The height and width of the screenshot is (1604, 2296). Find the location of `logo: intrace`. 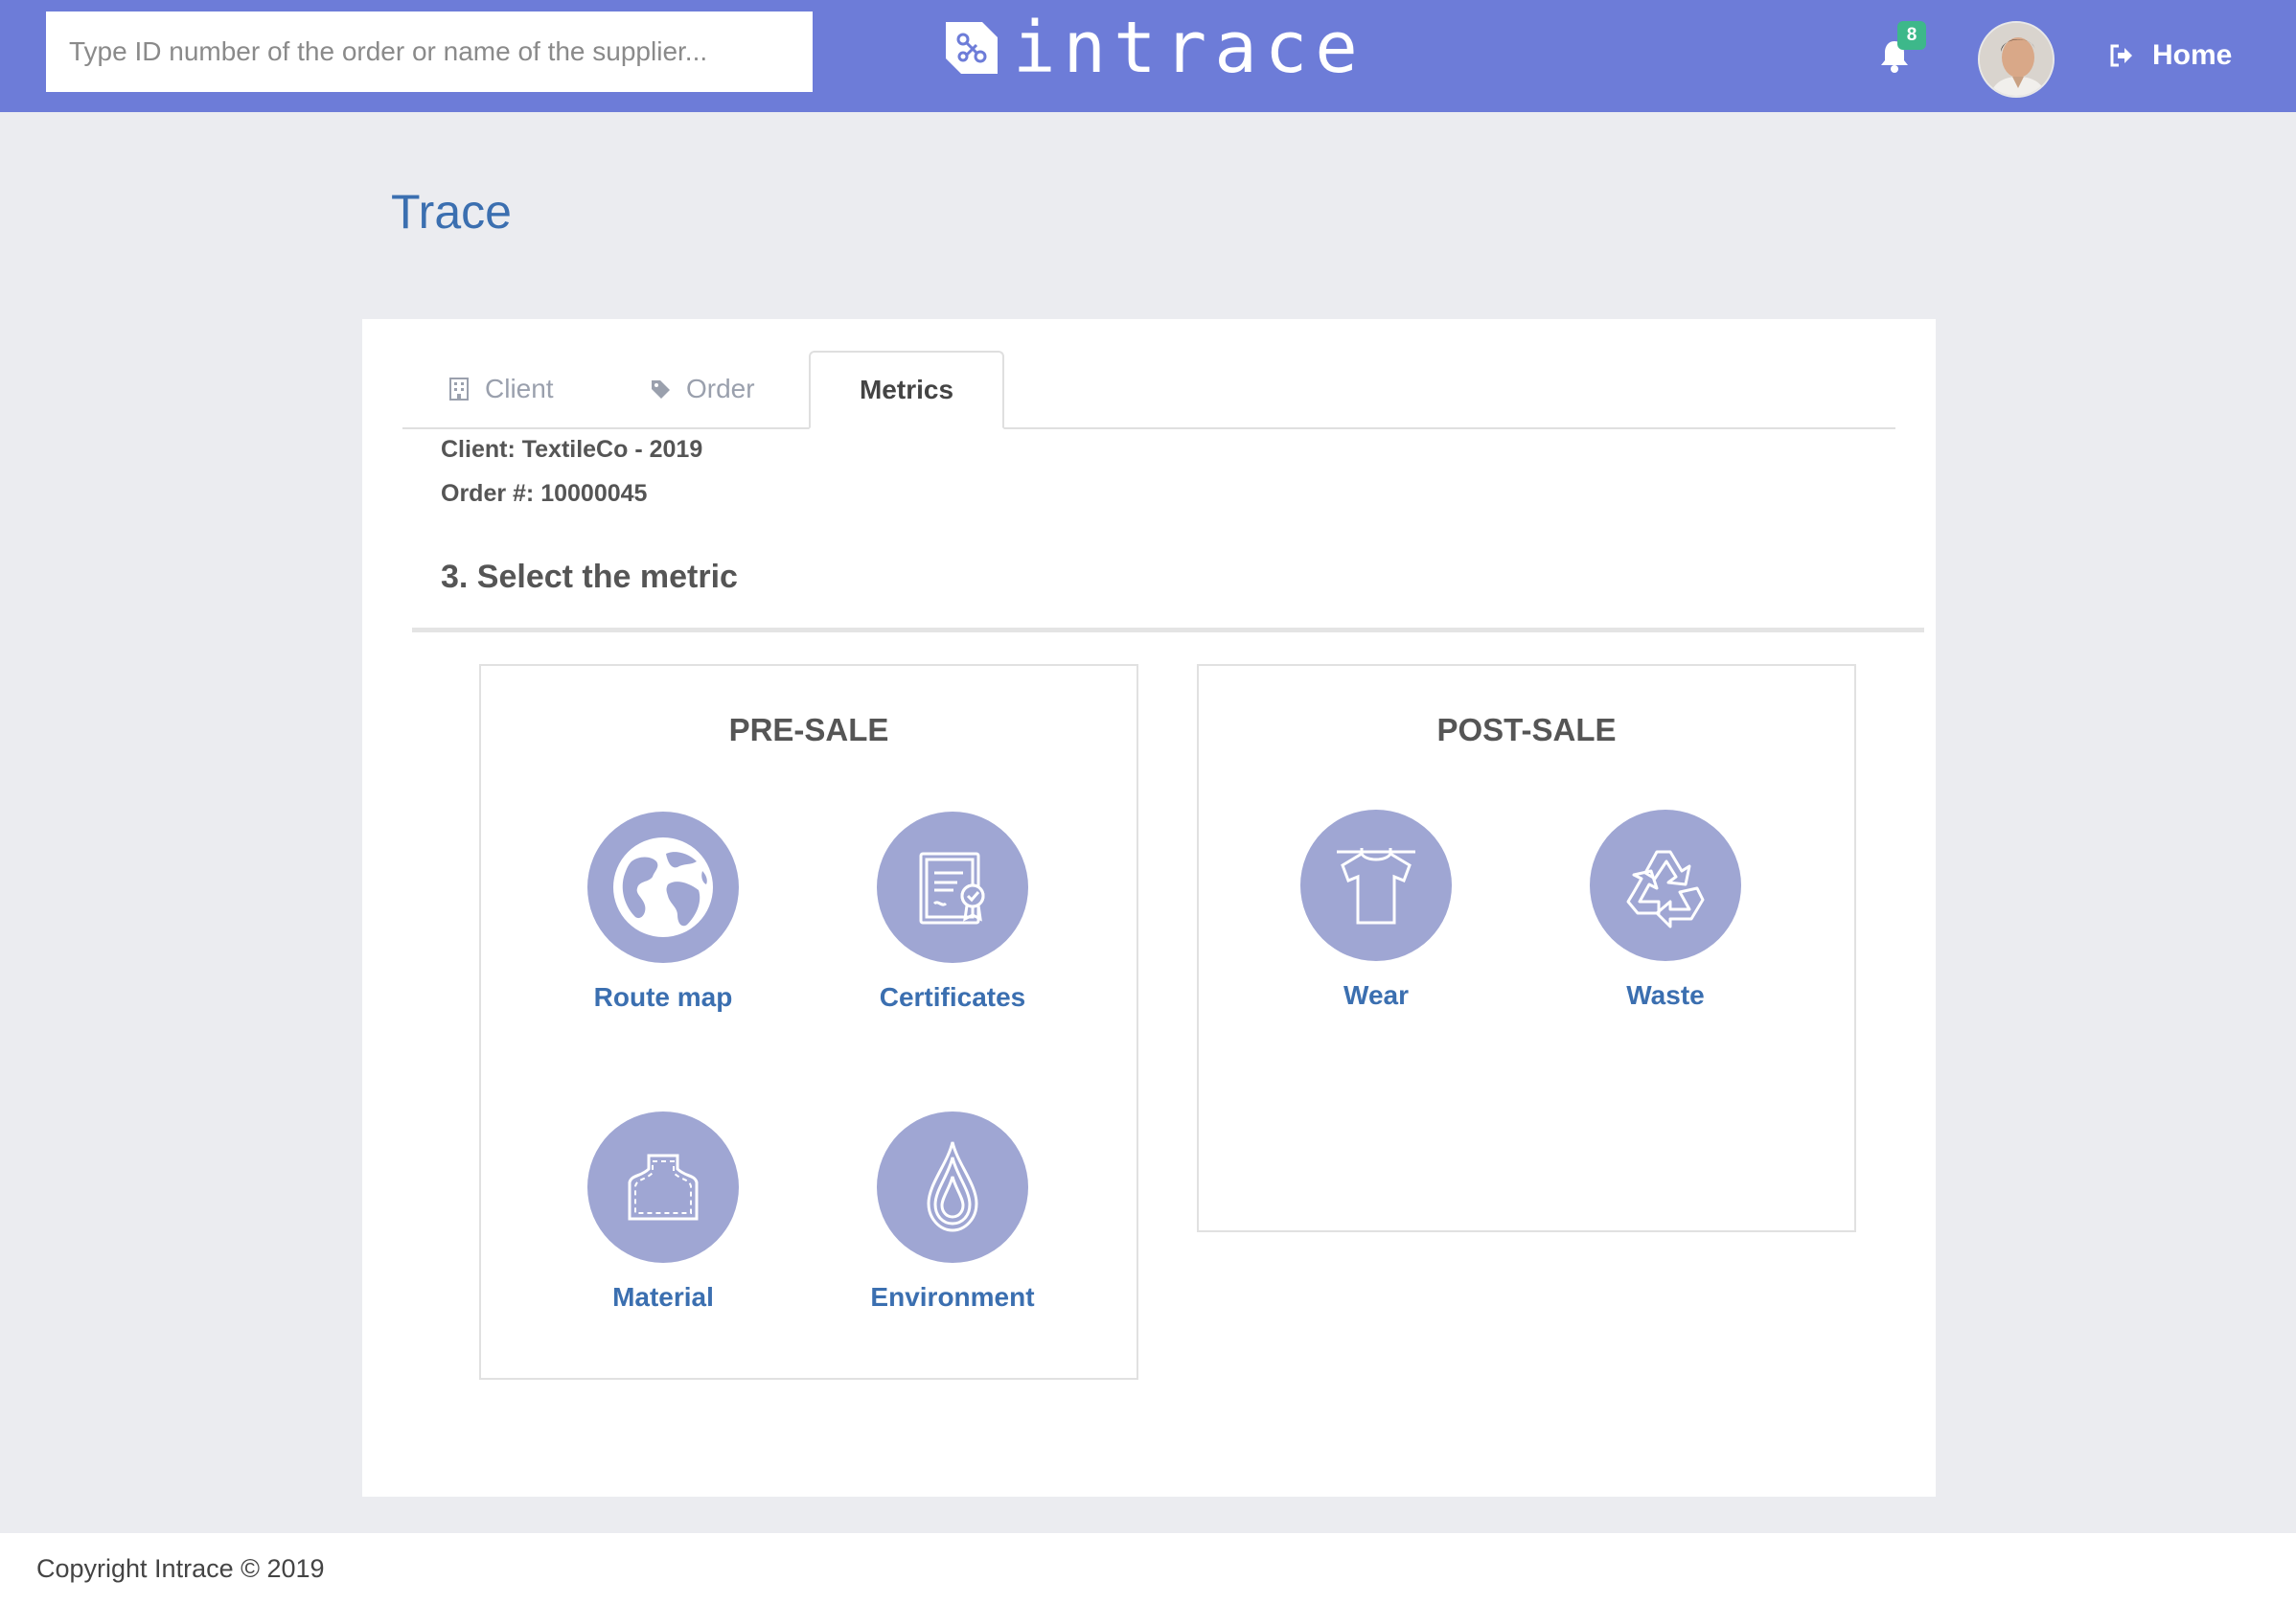

logo: intrace is located at coordinates (1155, 48).